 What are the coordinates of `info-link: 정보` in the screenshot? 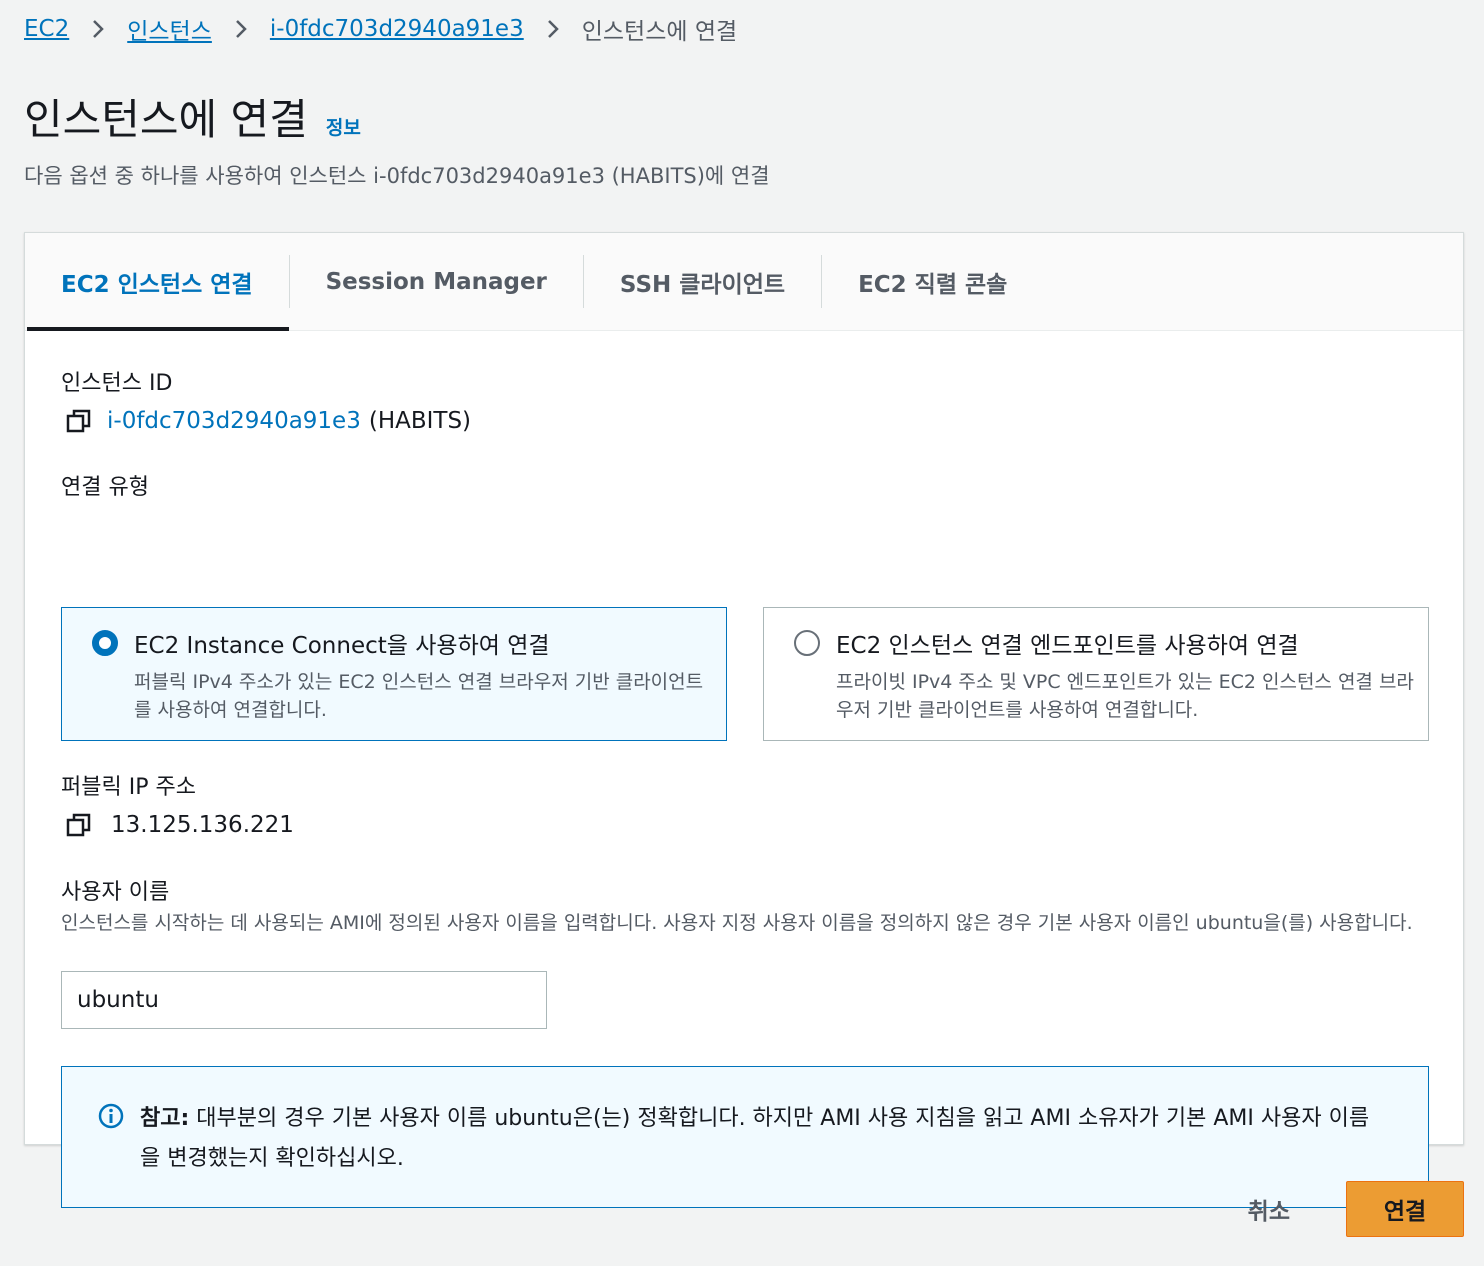 It's located at (343, 126).